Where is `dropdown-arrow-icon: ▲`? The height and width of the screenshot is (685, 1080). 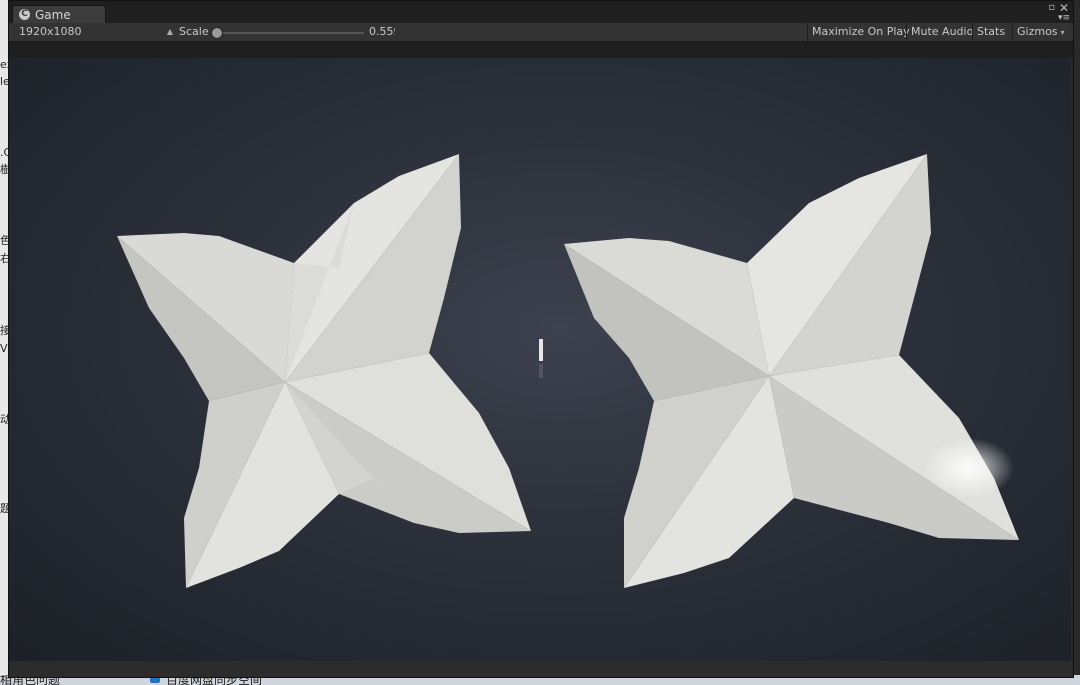 dropdown-arrow-icon: ▲ is located at coordinates (169, 31).